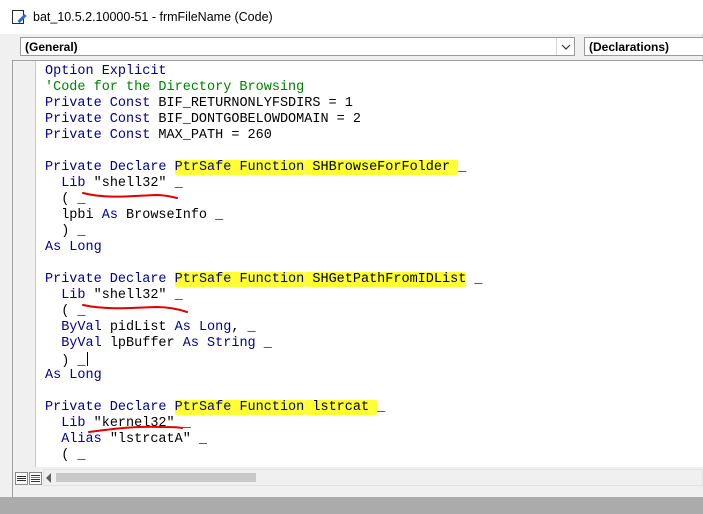  What do you see at coordinates (255, 119) in the screenshot?
I see `code-token: BIF_DONTGOBELOWDOMAIN = 2` at bounding box center [255, 119].